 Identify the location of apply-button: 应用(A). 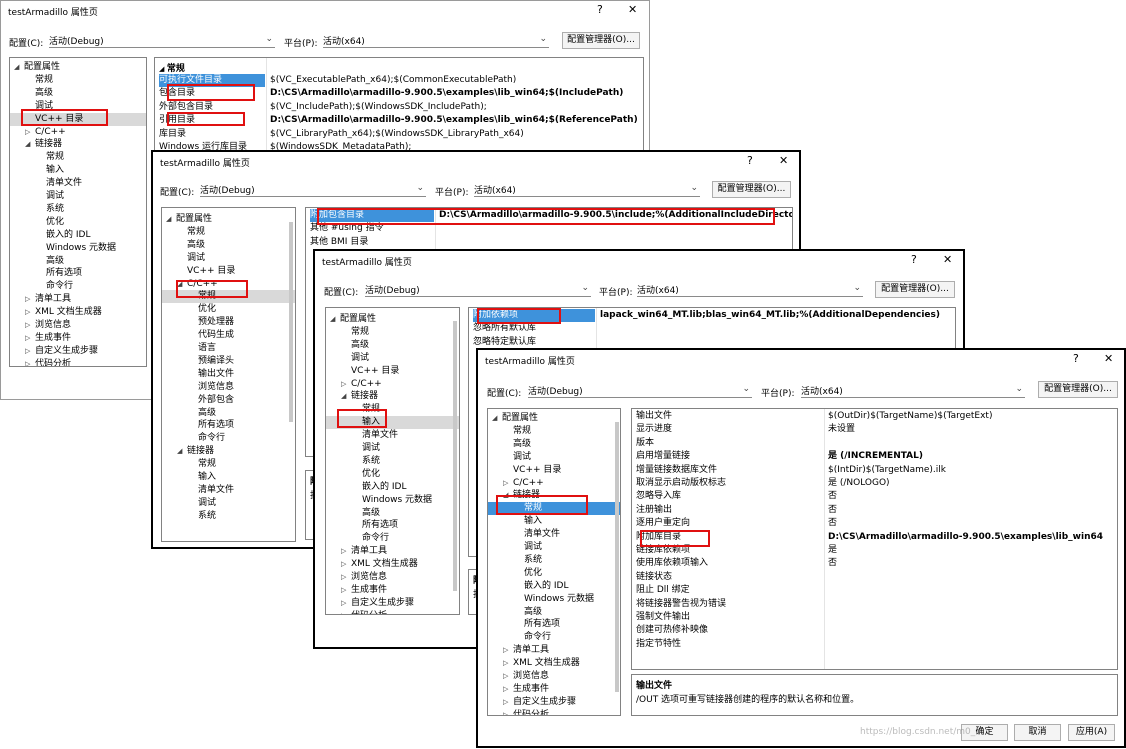
(1091, 732).